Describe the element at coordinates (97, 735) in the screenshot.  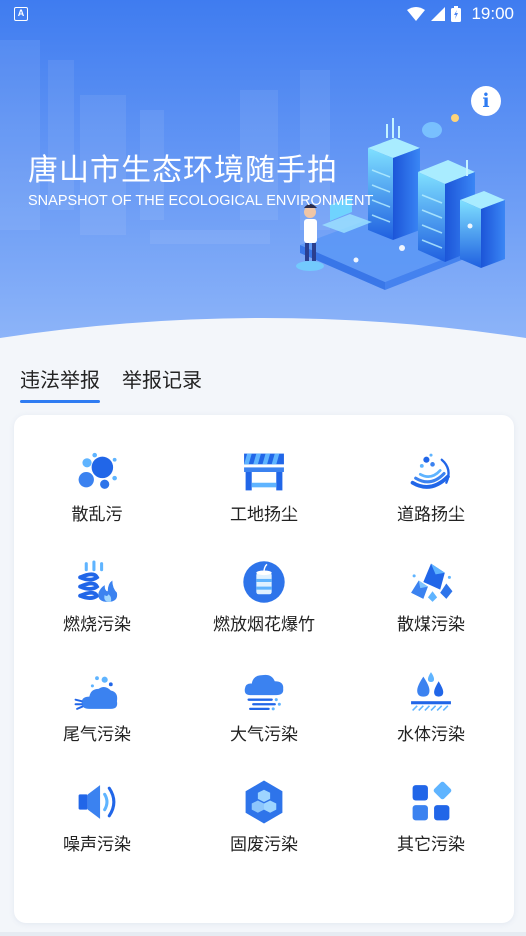
I see `category-label: 尾气污染` at that location.